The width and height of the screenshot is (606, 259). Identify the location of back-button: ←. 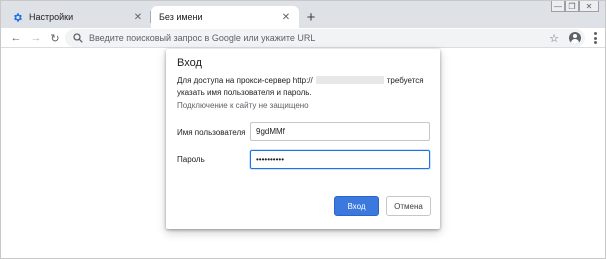
(16, 38).